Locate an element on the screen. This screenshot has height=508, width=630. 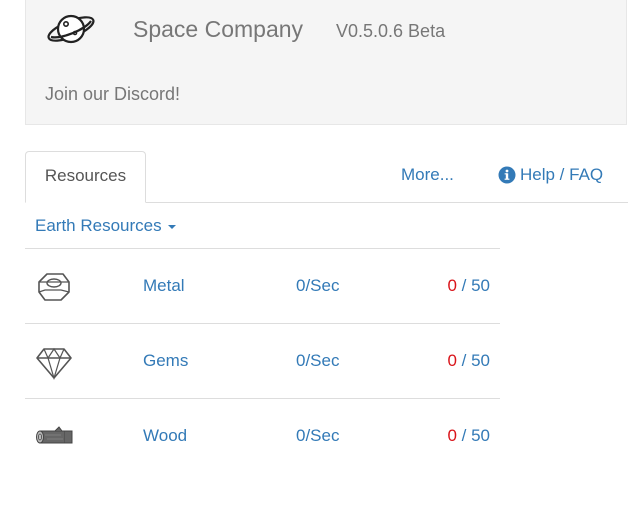
tab-bar: Resources More... Help / FAQ is located at coordinates (326, 177).